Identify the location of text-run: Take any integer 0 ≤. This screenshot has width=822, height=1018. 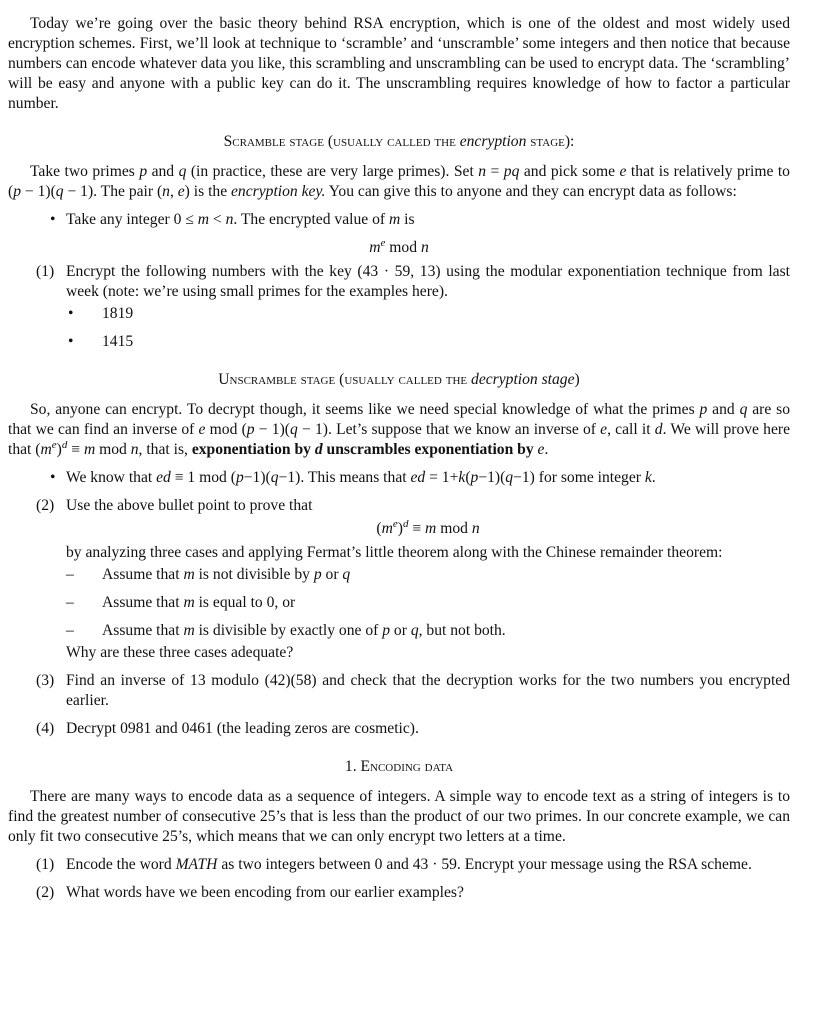
(132, 219).